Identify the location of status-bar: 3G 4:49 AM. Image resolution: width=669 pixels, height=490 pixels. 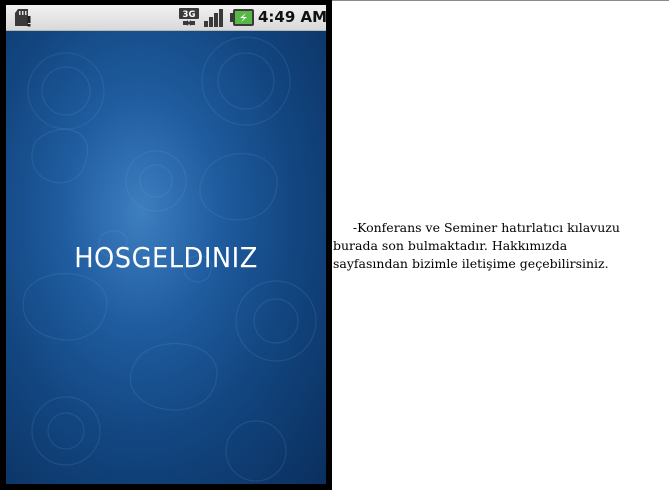
(167, 18).